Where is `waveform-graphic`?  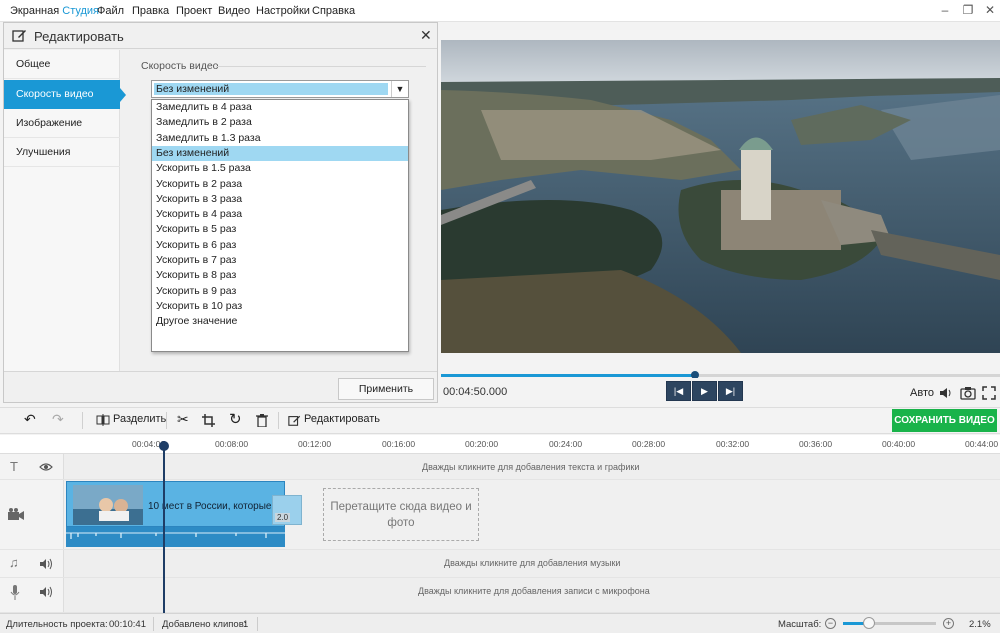
waveform-graphic is located at coordinates (175, 535).